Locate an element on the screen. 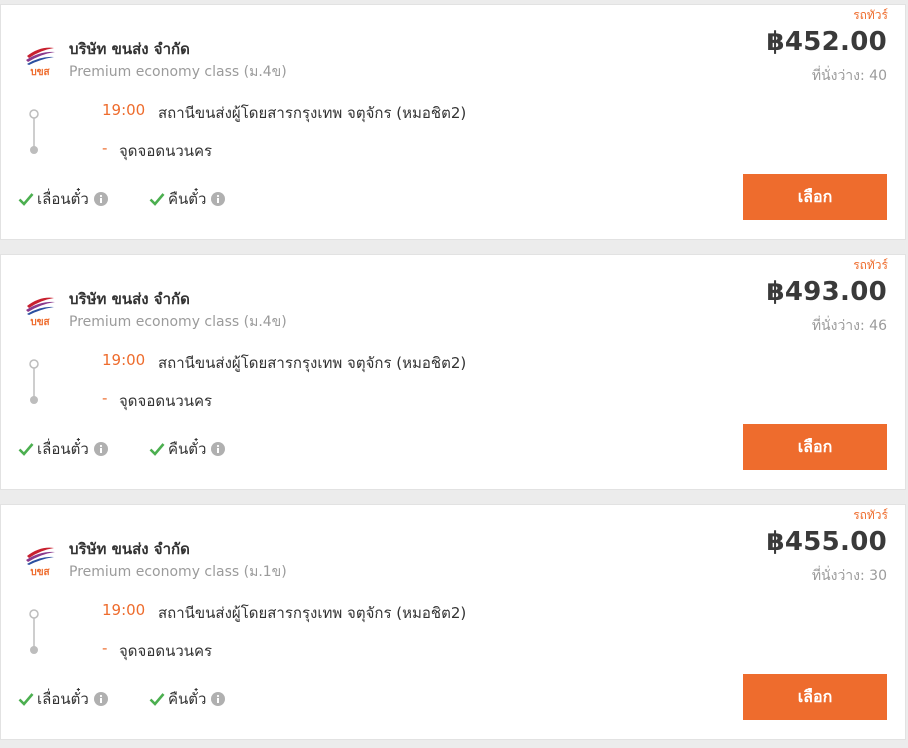  seats-available: ที่นั่งว่าง: 40 is located at coordinates (849, 76).